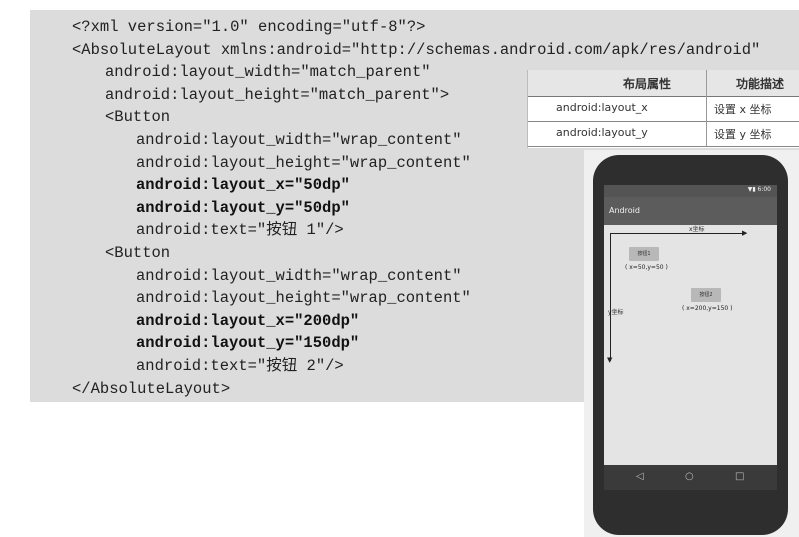 This screenshot has width=799, height=537. What do you see at coordinates (706, 295) in the screenshot?
I see `demo-button-2: 按钮2` at bounding box center [706, 295].